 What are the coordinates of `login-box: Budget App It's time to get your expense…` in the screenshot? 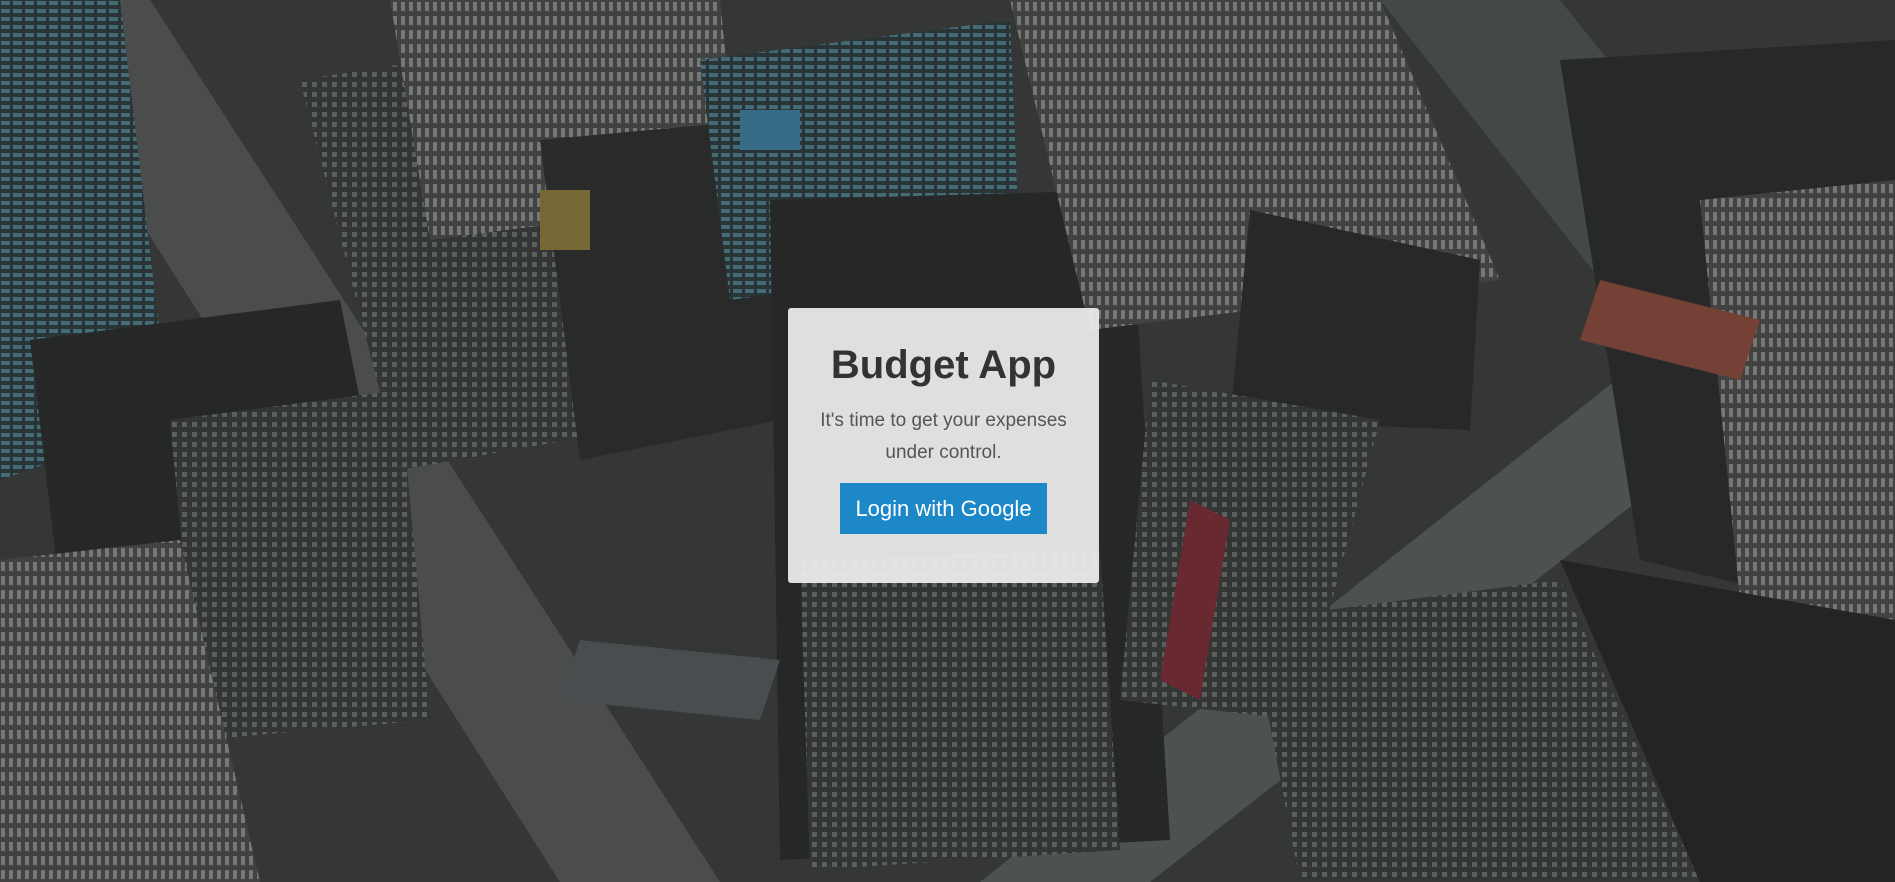 It's located at (943, 445).